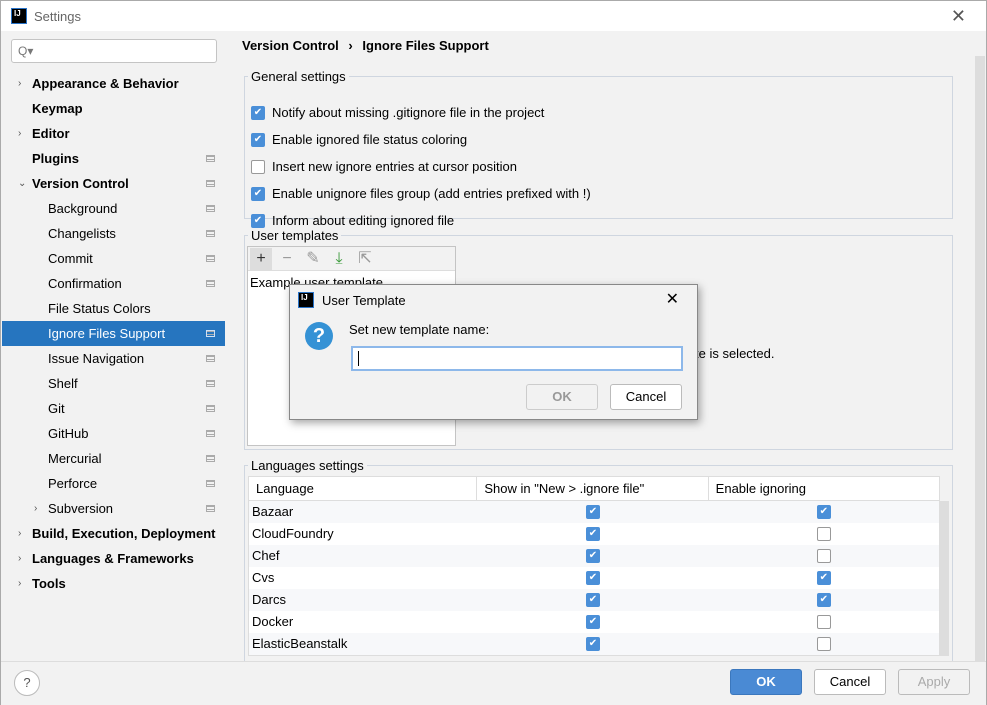 The image size is (987, 705). I want to click on table-row: Bazaar ✔ ✔, so click(594, 512).